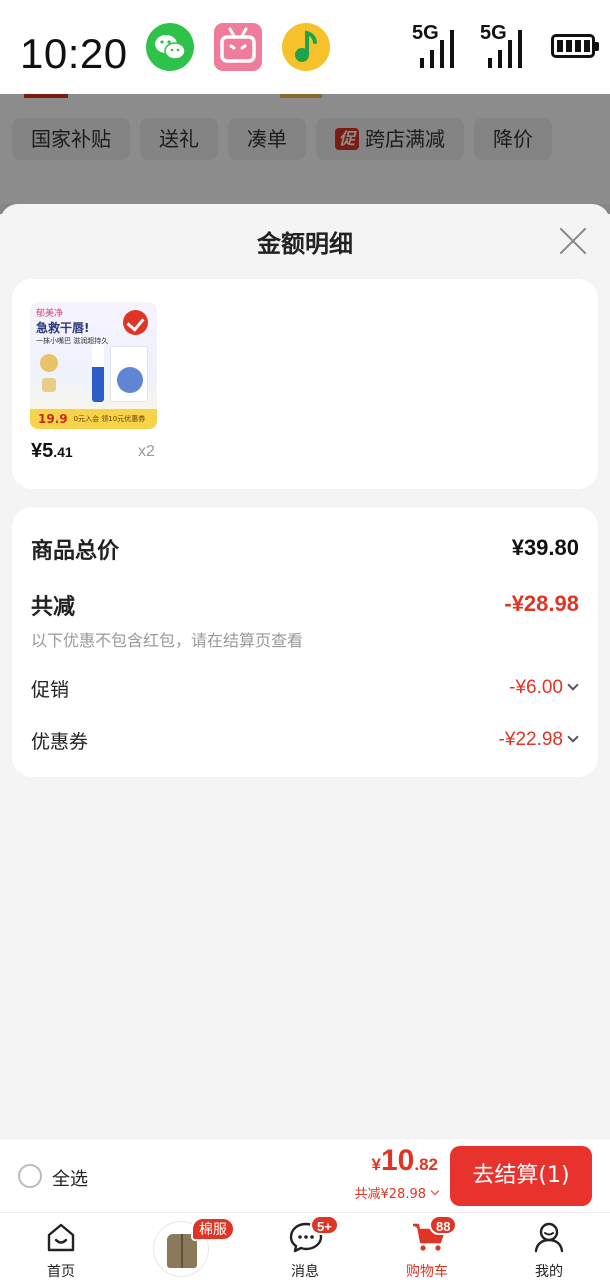 The image size is (610, 1288). What do you see at coordinates (53, 607) in the screenshot?
I see `discount-label: 共减` at bounding box center [53, 607].